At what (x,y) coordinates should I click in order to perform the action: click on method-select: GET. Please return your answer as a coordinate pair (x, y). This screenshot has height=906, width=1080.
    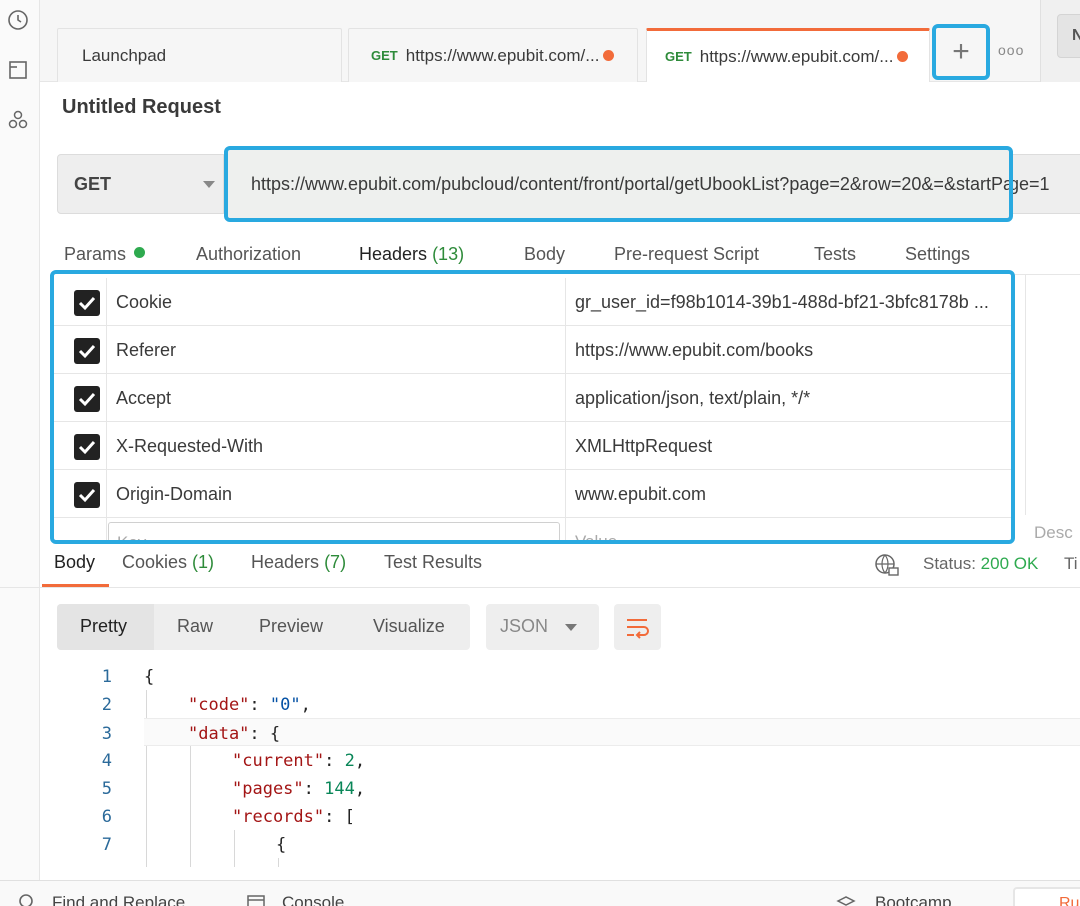
    Looking at the image, I should click on (140, 184).